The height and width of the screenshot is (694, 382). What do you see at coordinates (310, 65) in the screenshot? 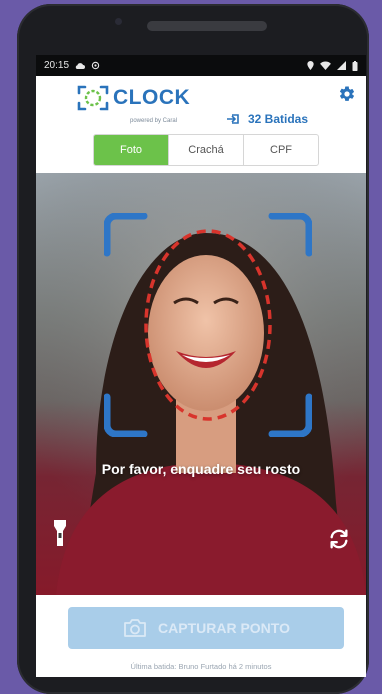
I see `location-icon` at bounding box center [310, 65].